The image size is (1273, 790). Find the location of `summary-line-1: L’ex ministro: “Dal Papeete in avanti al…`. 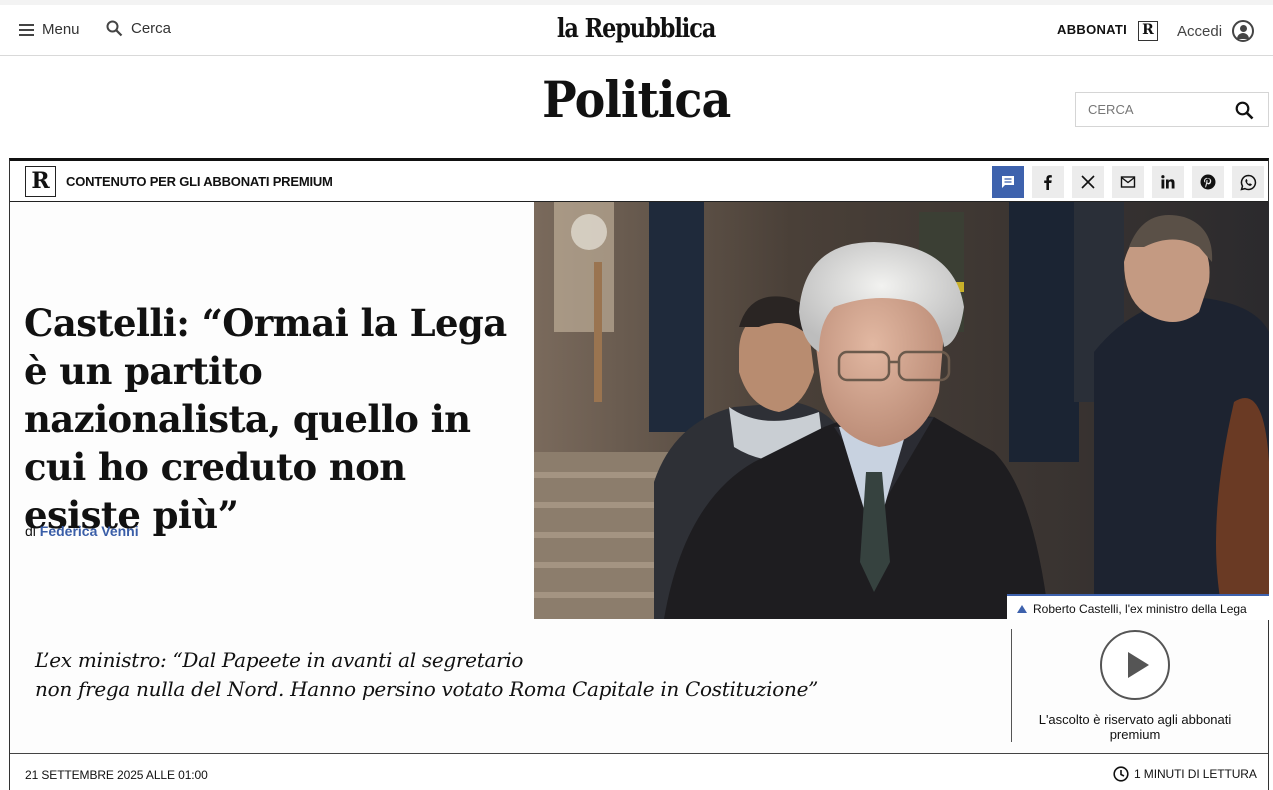

summary-line-1: L’ex ministro: “Dal Papeete in avanti al… is located at coordinates (279, 660).